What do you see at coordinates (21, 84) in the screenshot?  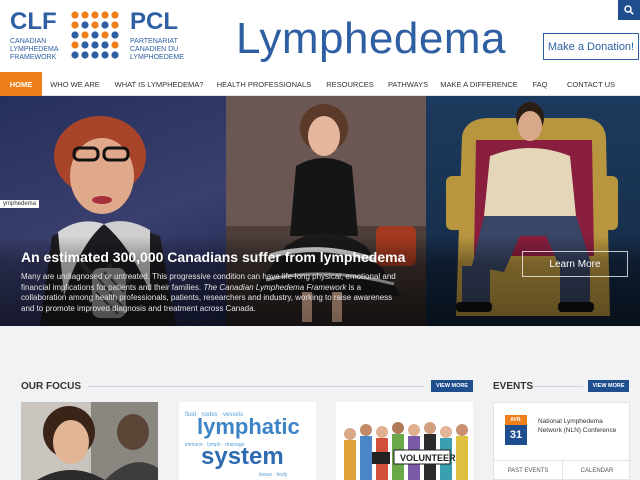 I see `nav-item-home: HOME` at bounding box center [21, 84].